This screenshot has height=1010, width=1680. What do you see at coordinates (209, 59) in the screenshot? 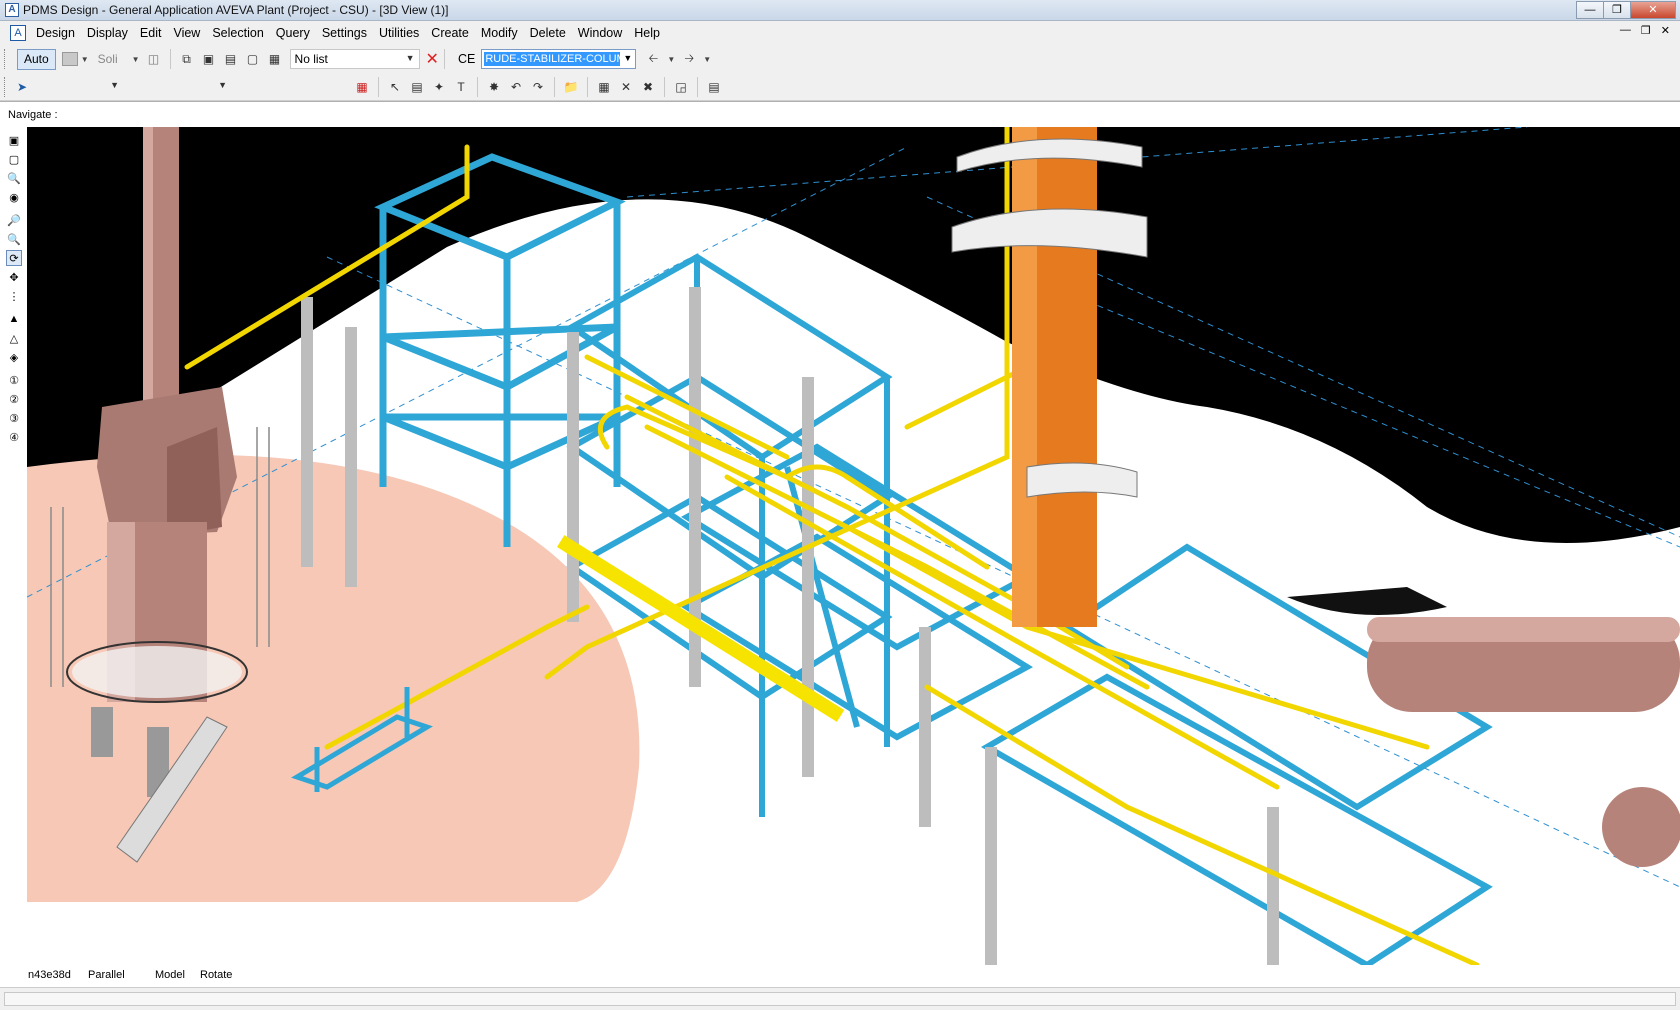
I see `save-icon: ▣` at bounding box center [209, 59].